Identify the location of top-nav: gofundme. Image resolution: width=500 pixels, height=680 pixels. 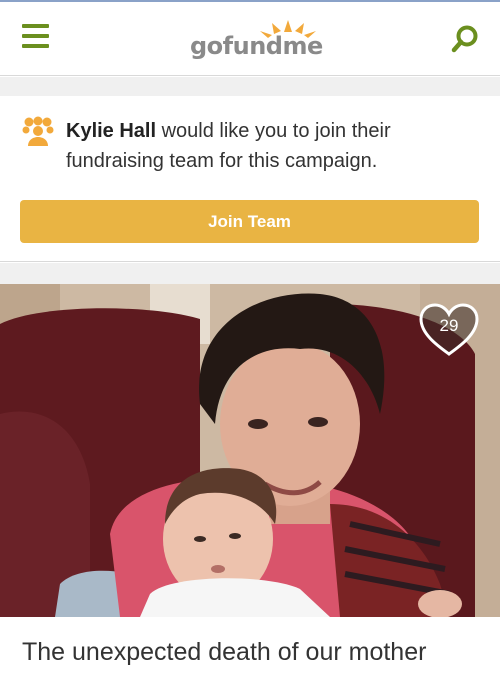
(250, 39).